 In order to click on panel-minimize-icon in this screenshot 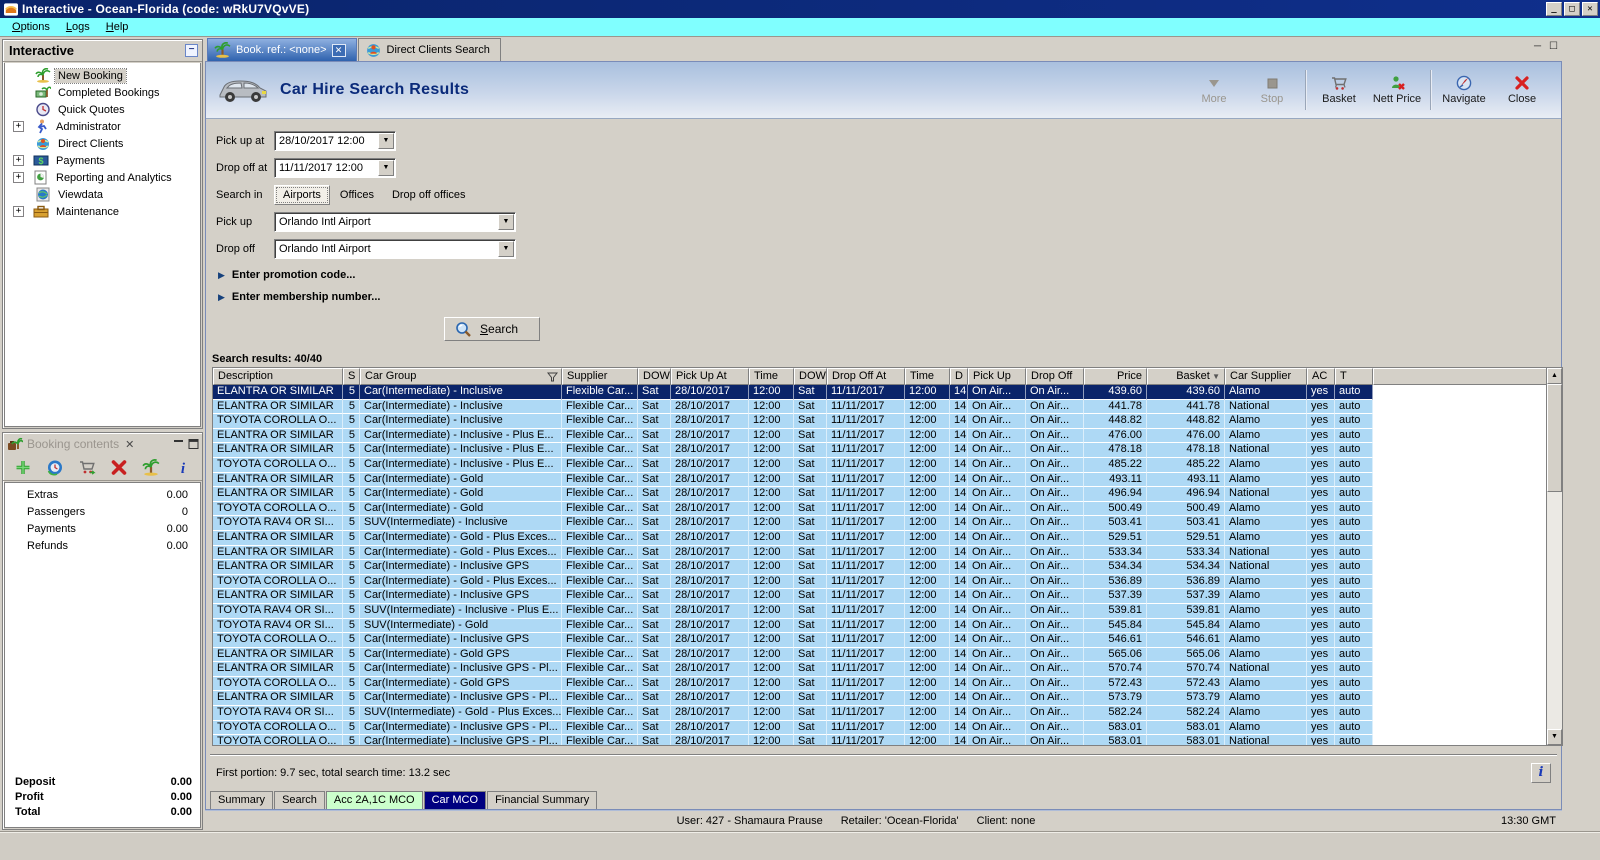, I will do `click(178, 444)`.